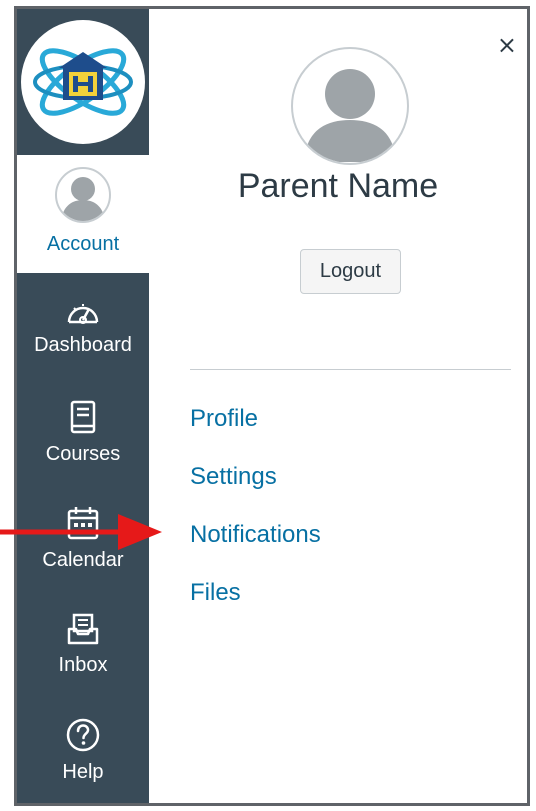  Describe the element at coordinates (233, 477) in the screenshot. I see `settings-link: Settings` at that location.